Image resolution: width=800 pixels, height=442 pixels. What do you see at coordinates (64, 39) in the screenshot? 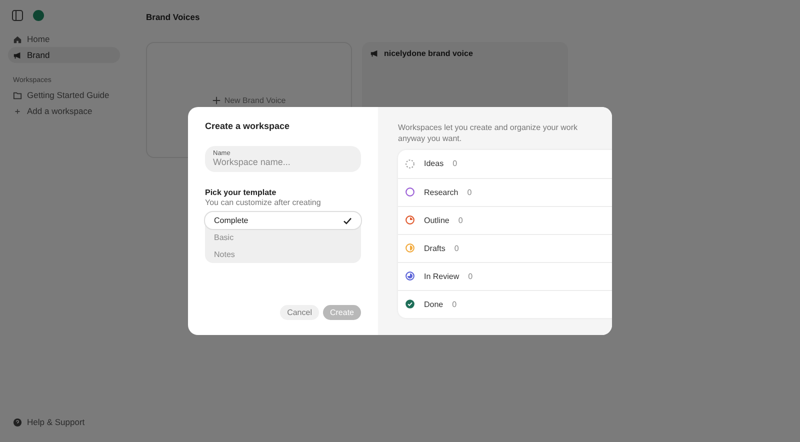
I see `sidebar-item: Home` at bounding box center [64, 39].